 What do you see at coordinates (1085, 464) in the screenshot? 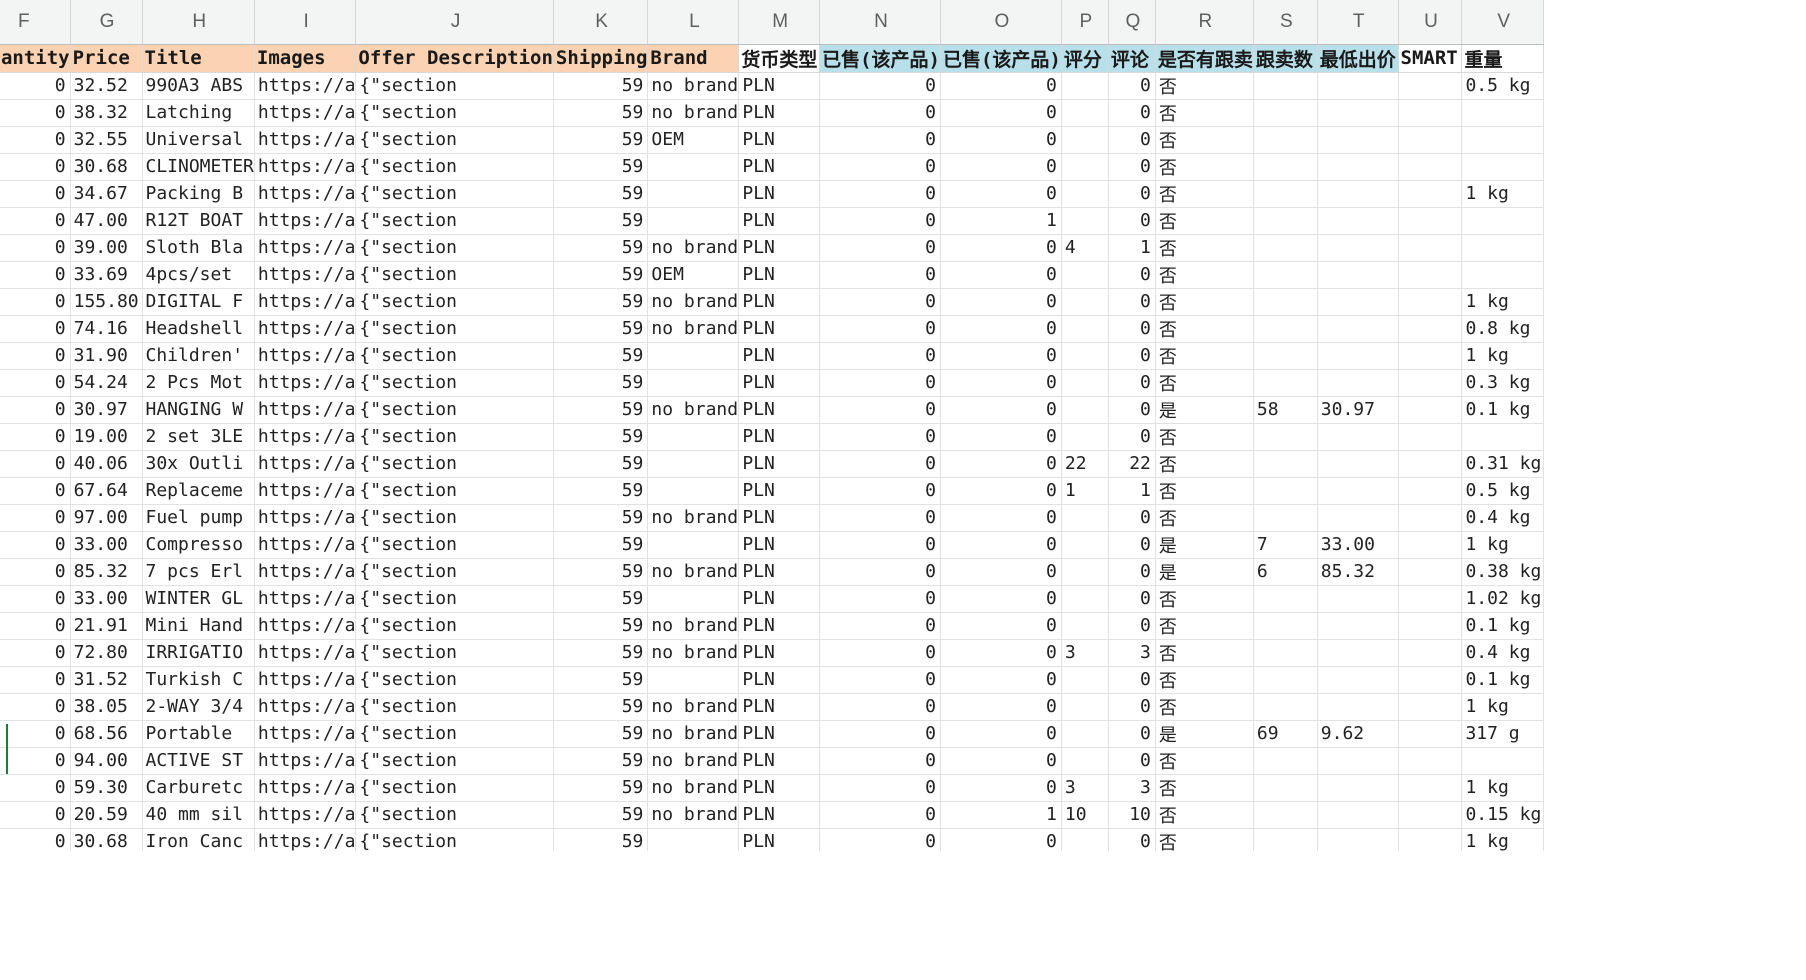
I see `cell-p: 22` at bounding box center [1085, 464].